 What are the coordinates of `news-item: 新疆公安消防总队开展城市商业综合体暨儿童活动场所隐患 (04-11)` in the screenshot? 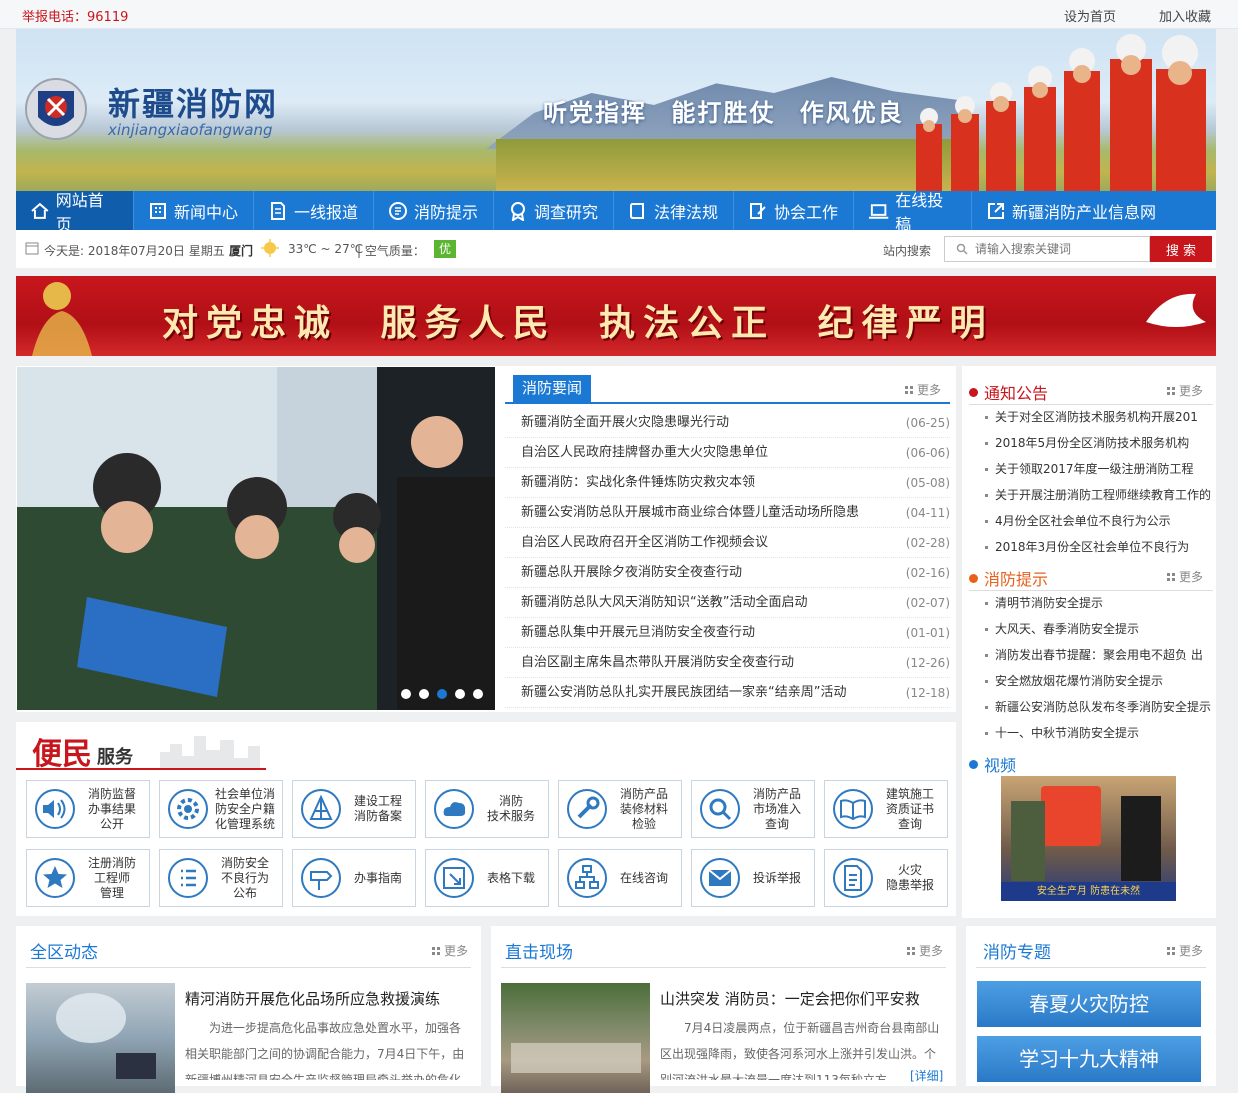 It's located at (727, 513).